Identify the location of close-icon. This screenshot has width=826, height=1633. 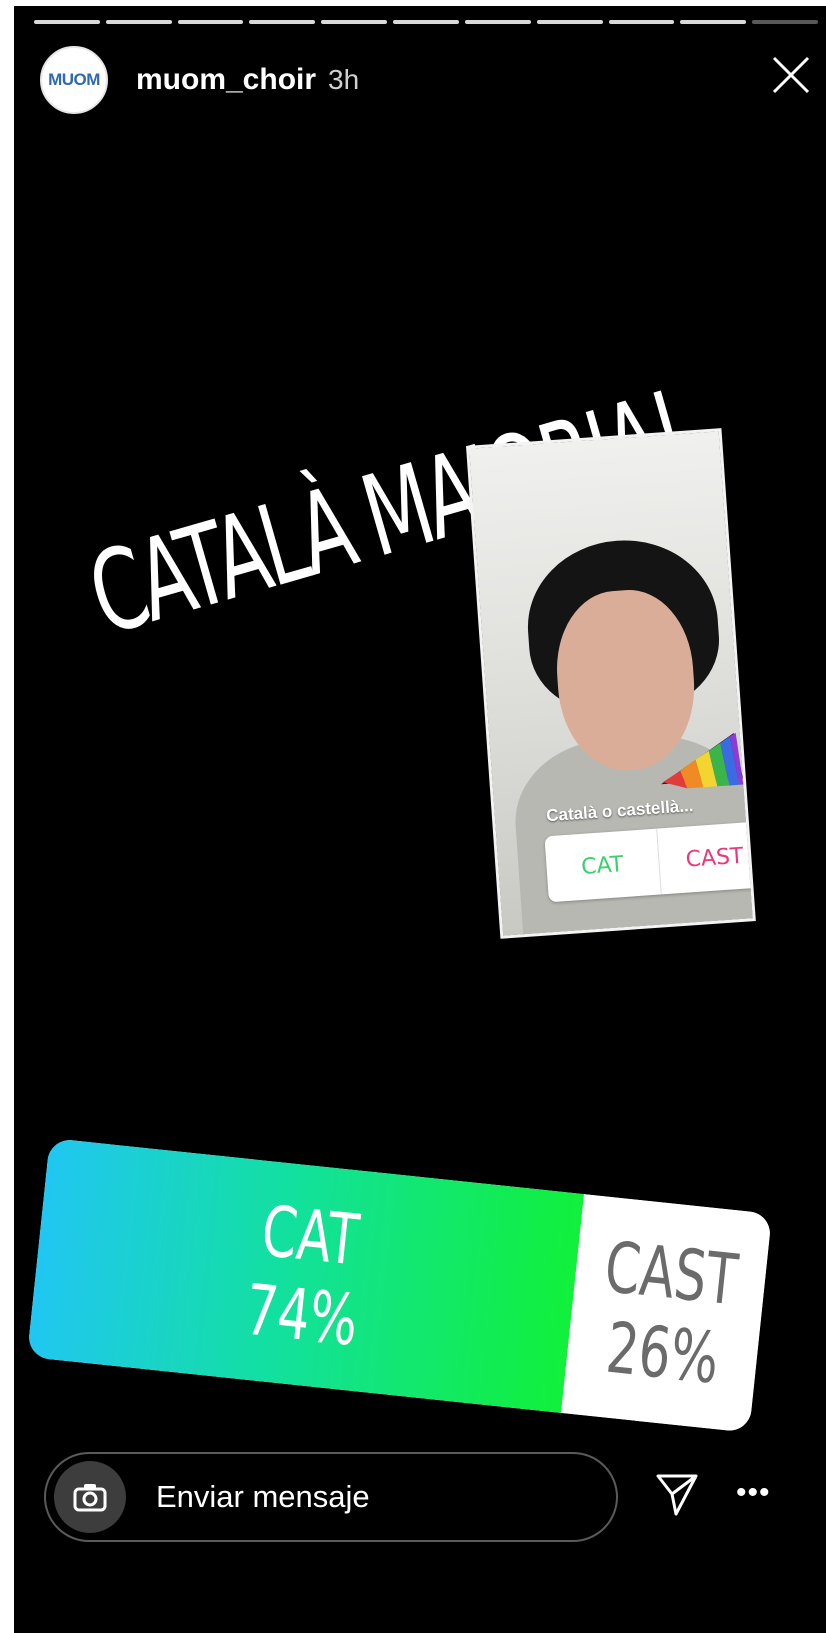
(791, 75).